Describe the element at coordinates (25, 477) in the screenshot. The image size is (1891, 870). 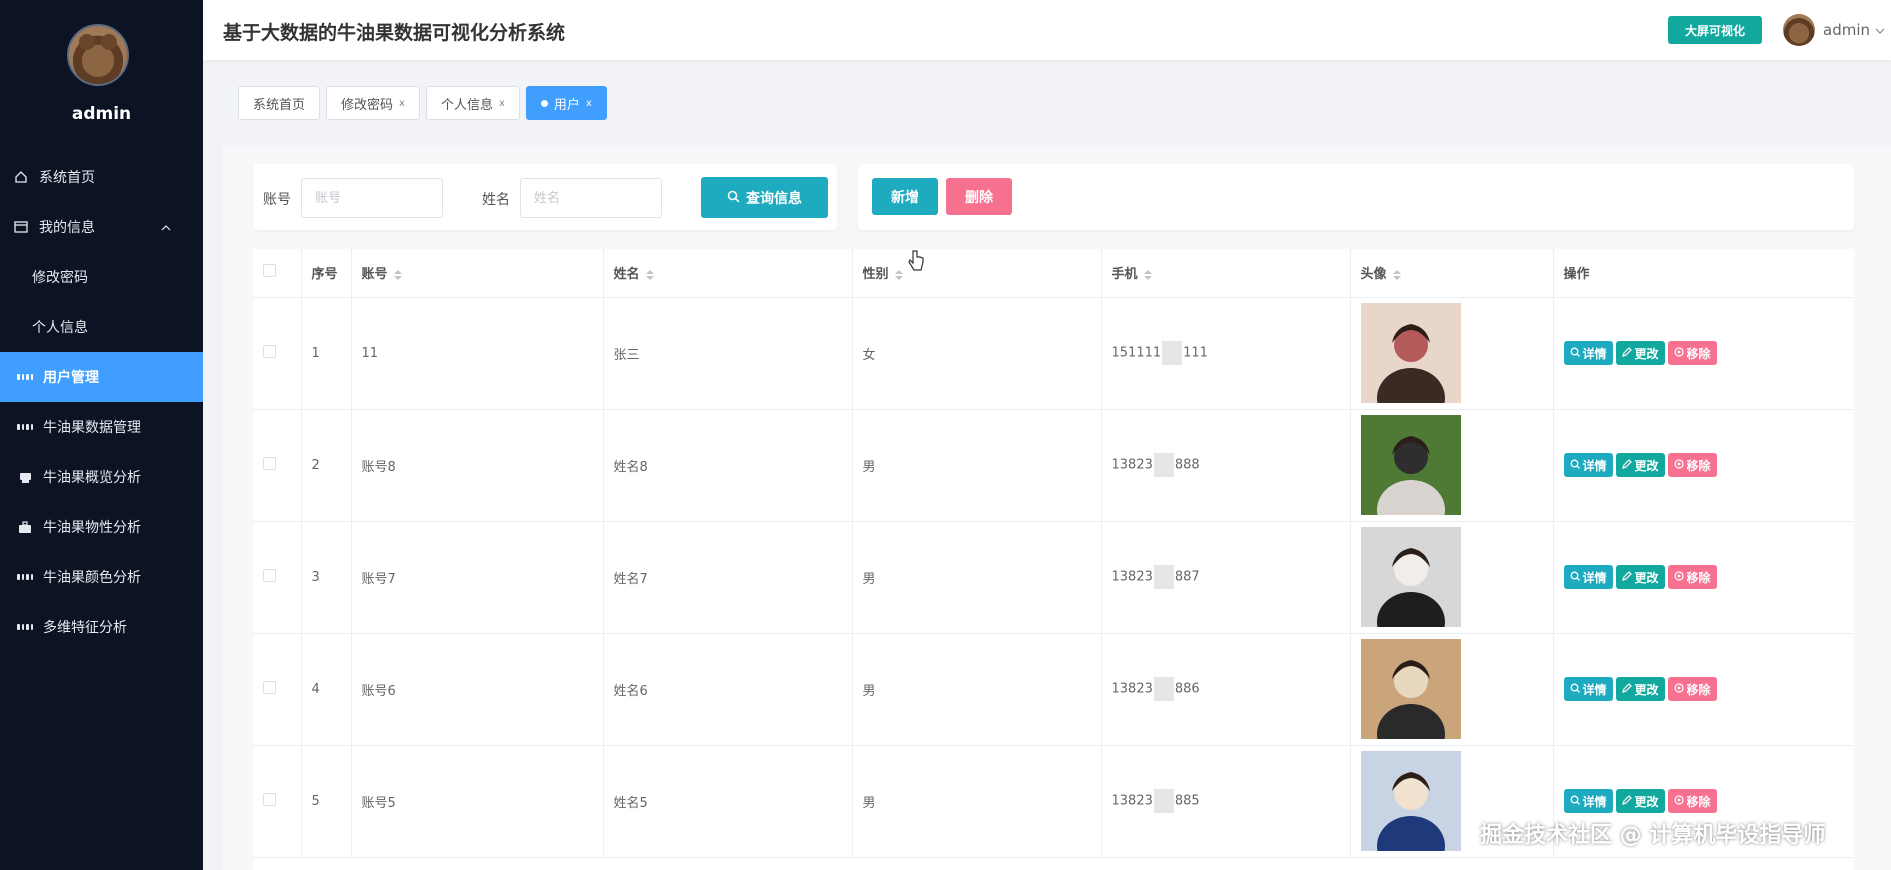
I see `printer-icon` at that location.